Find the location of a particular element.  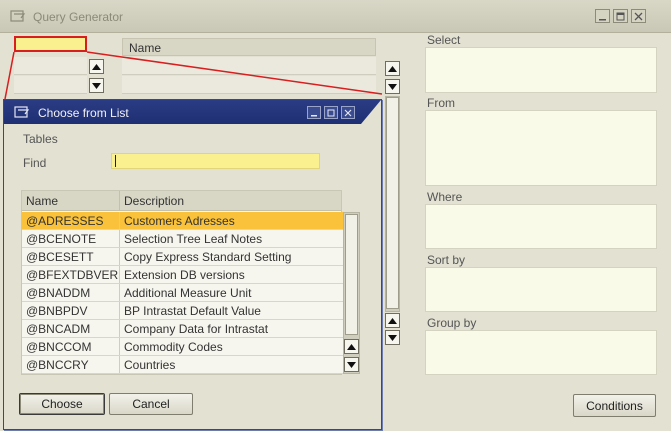

list-item-description: Customers Adresses is located at coordinates (179, 221).